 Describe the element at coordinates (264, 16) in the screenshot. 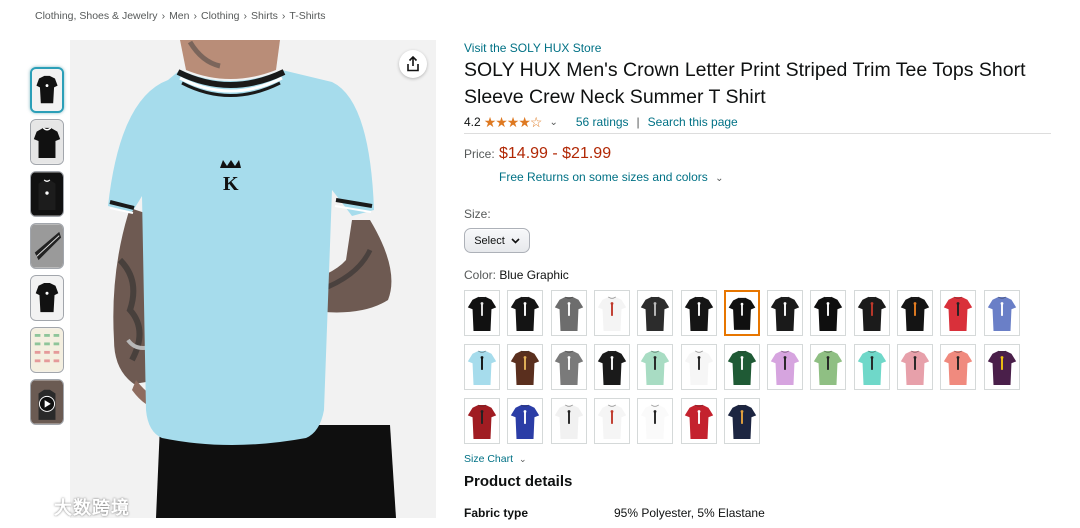

I see `breadcrumb-item: Shirts` at that location.